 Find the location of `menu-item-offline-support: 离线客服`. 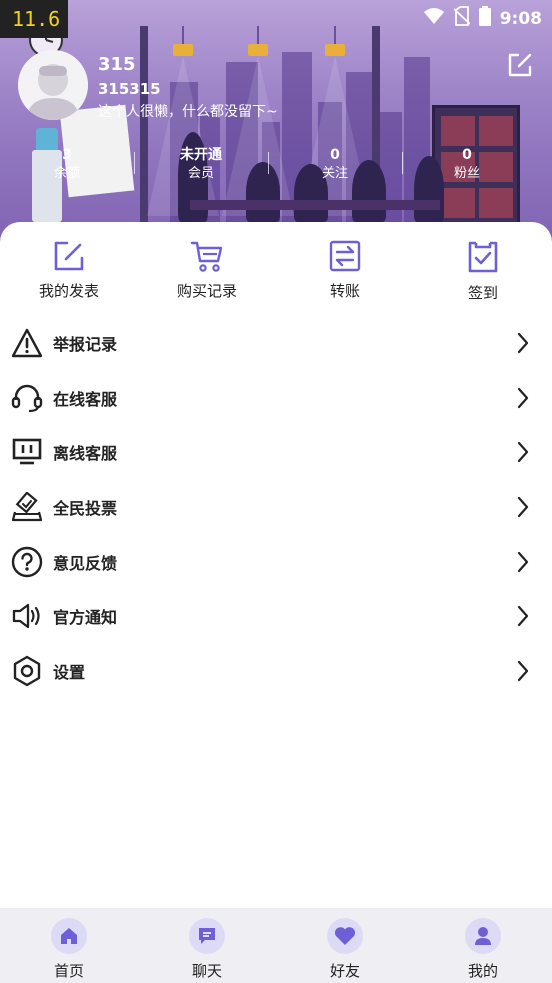

menu-item-offline-support: 离线客服 is located at coordinates (276, 452).